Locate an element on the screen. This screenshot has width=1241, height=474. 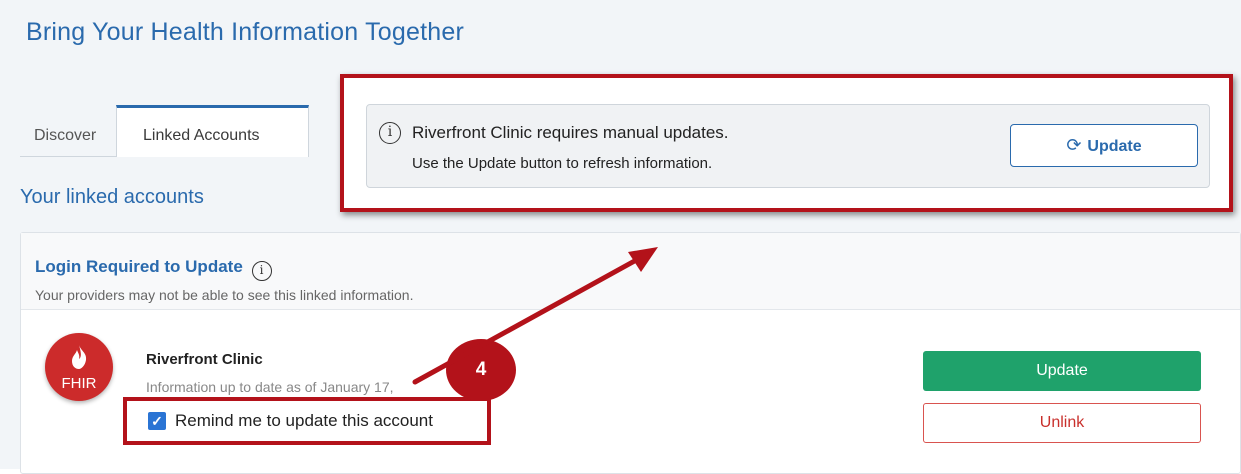
notice-update-button: ⟳ Update is located at coordinates (1104, 145).